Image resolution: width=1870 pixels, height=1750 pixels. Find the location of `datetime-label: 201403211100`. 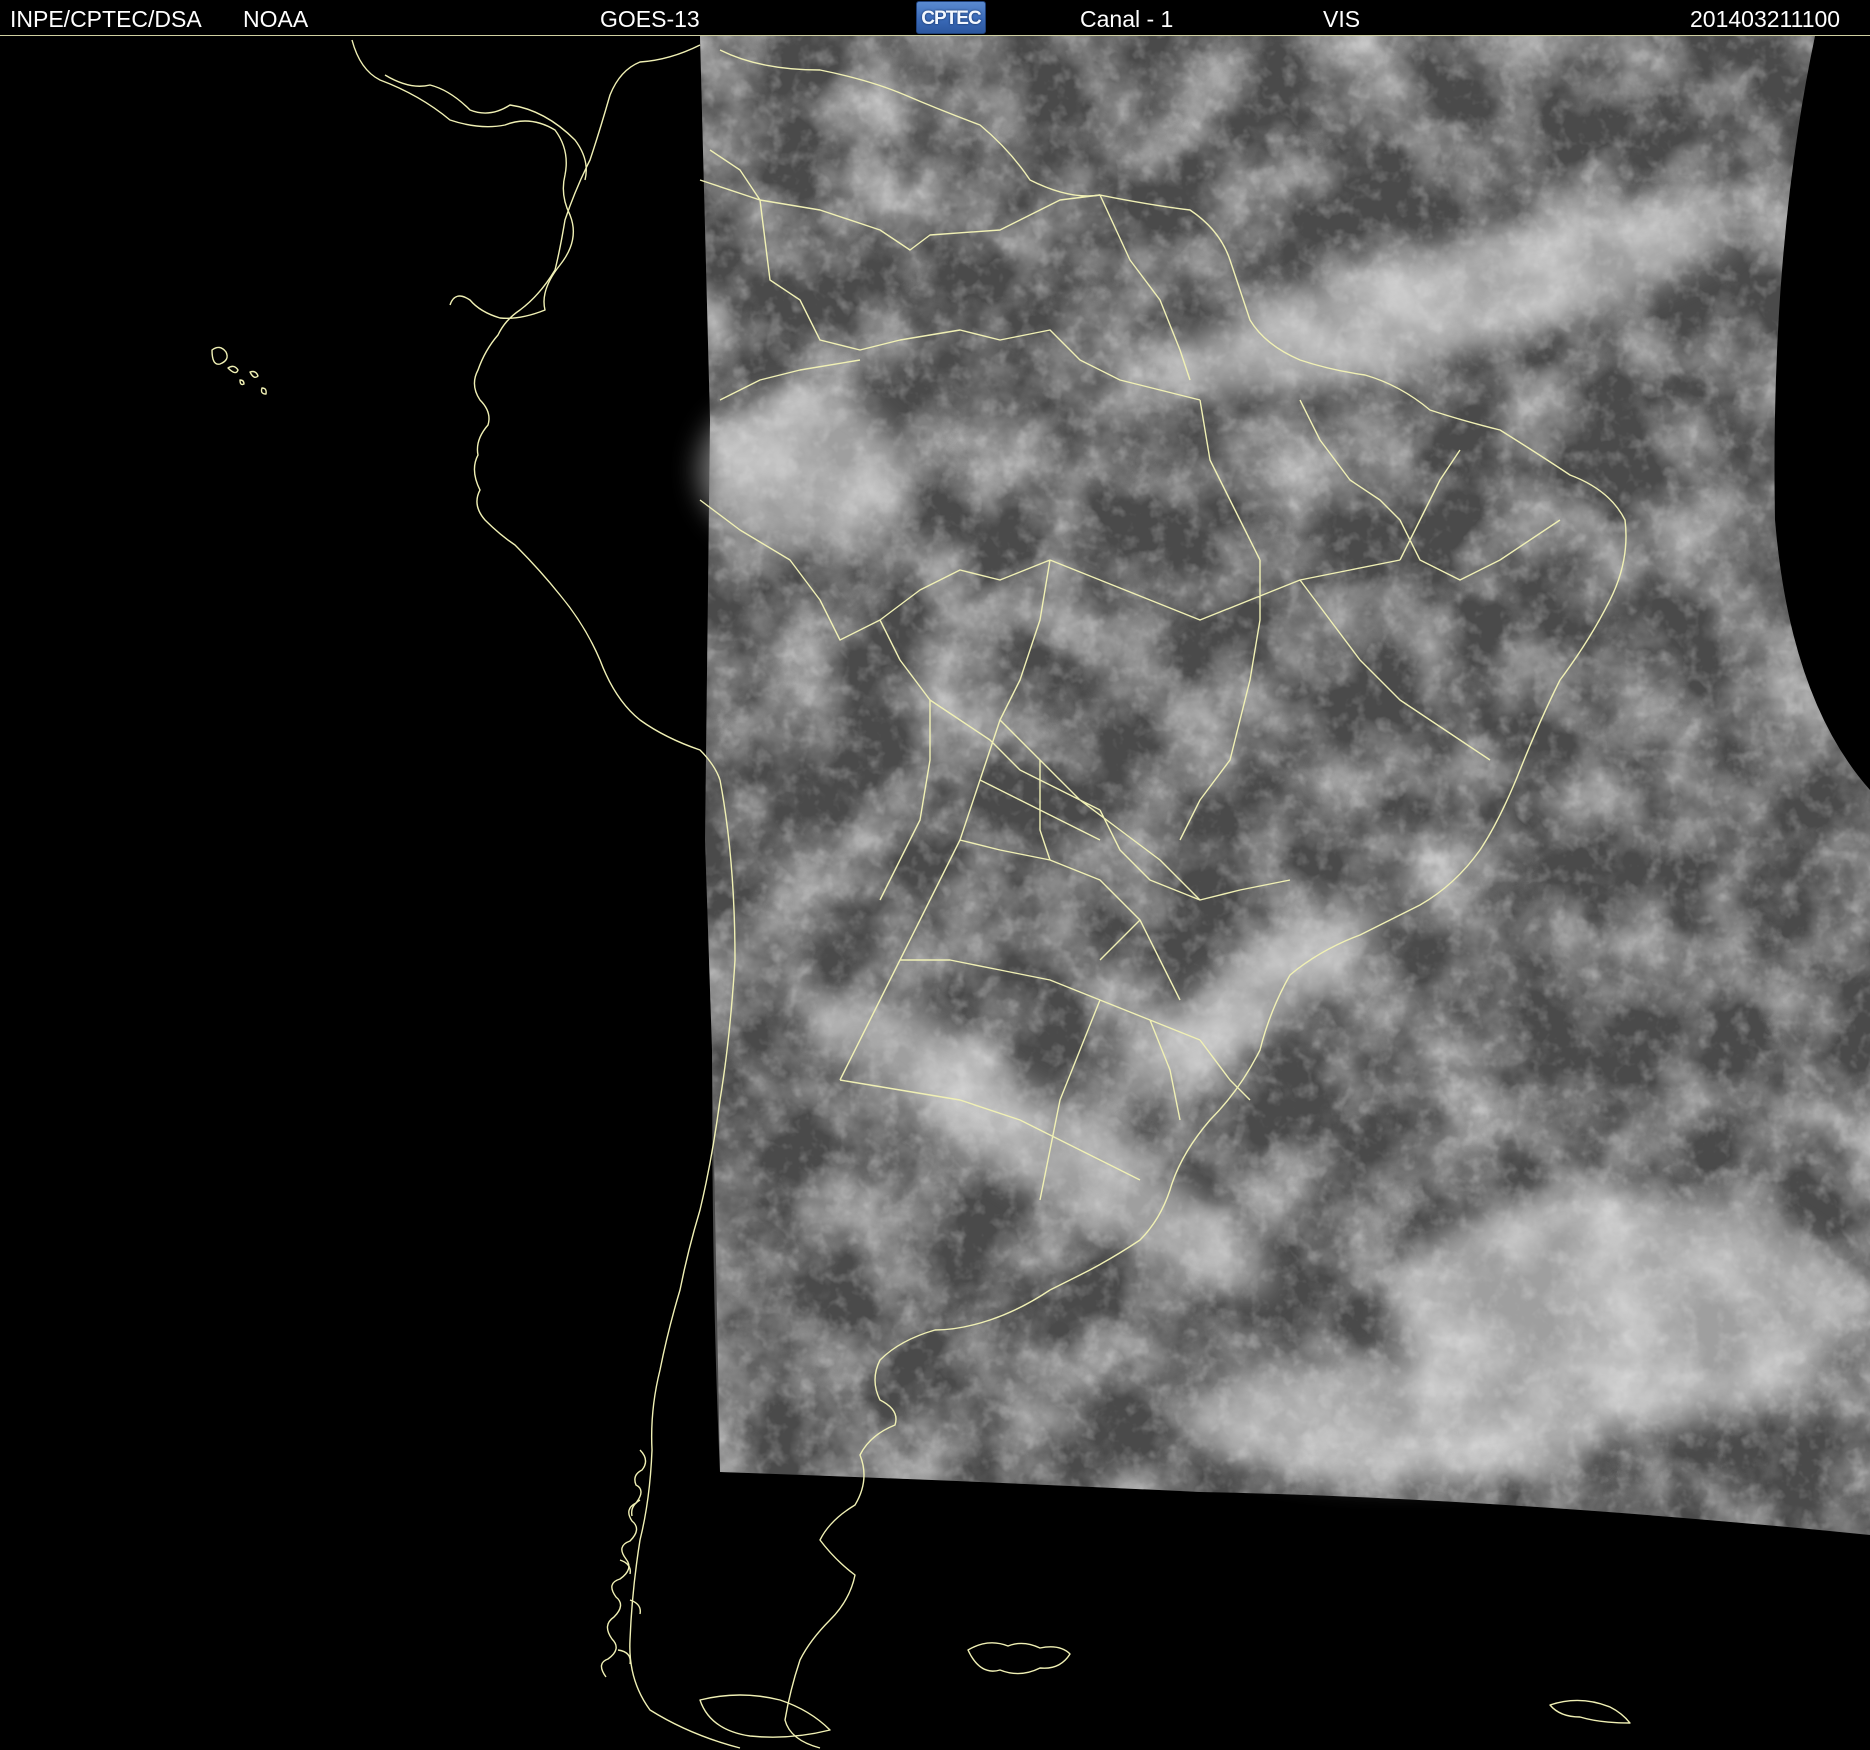

datetime-label: 201403211100 is located at coordinates (1765, 19).